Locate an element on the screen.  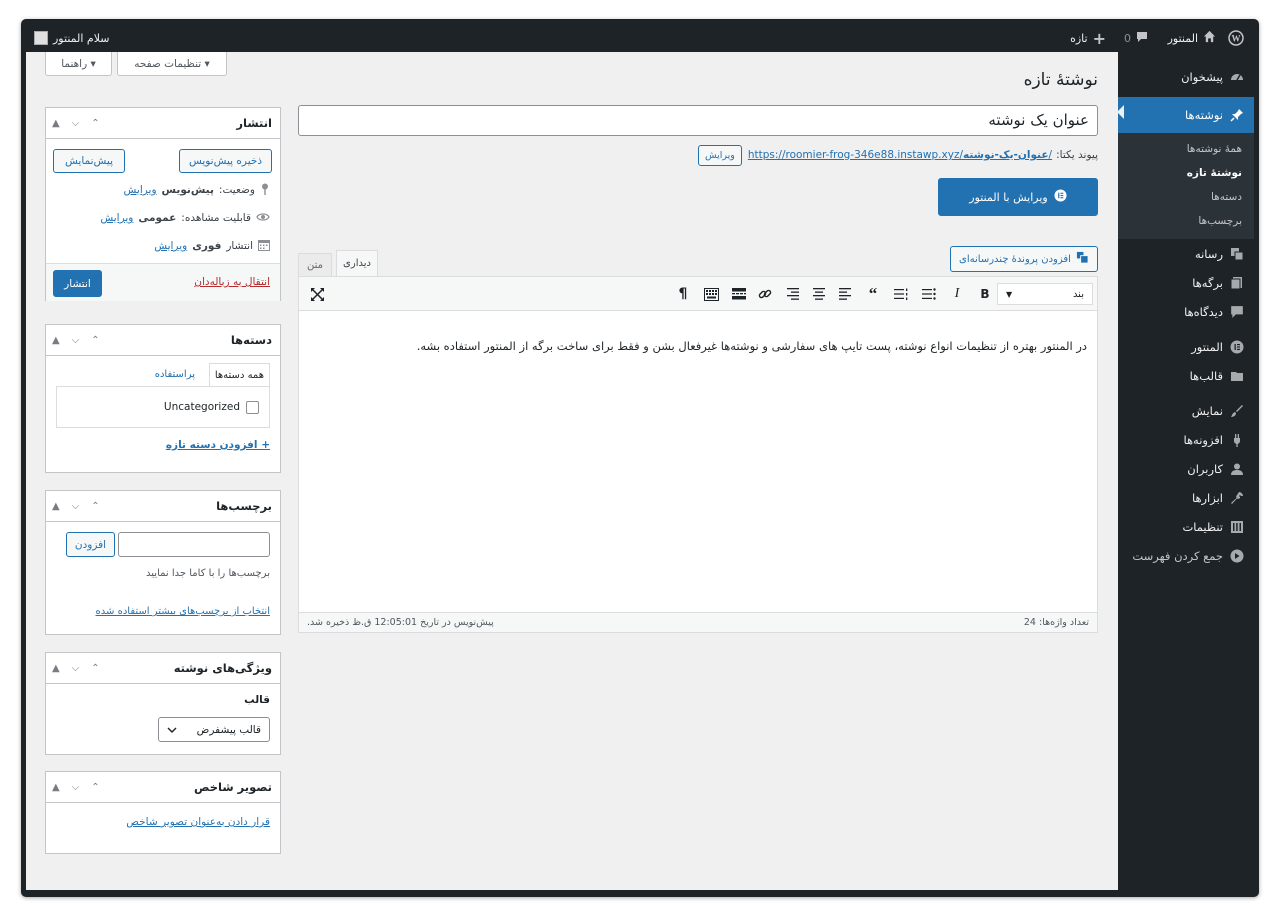
tab-text: متن is located at coordinates (315, 264).